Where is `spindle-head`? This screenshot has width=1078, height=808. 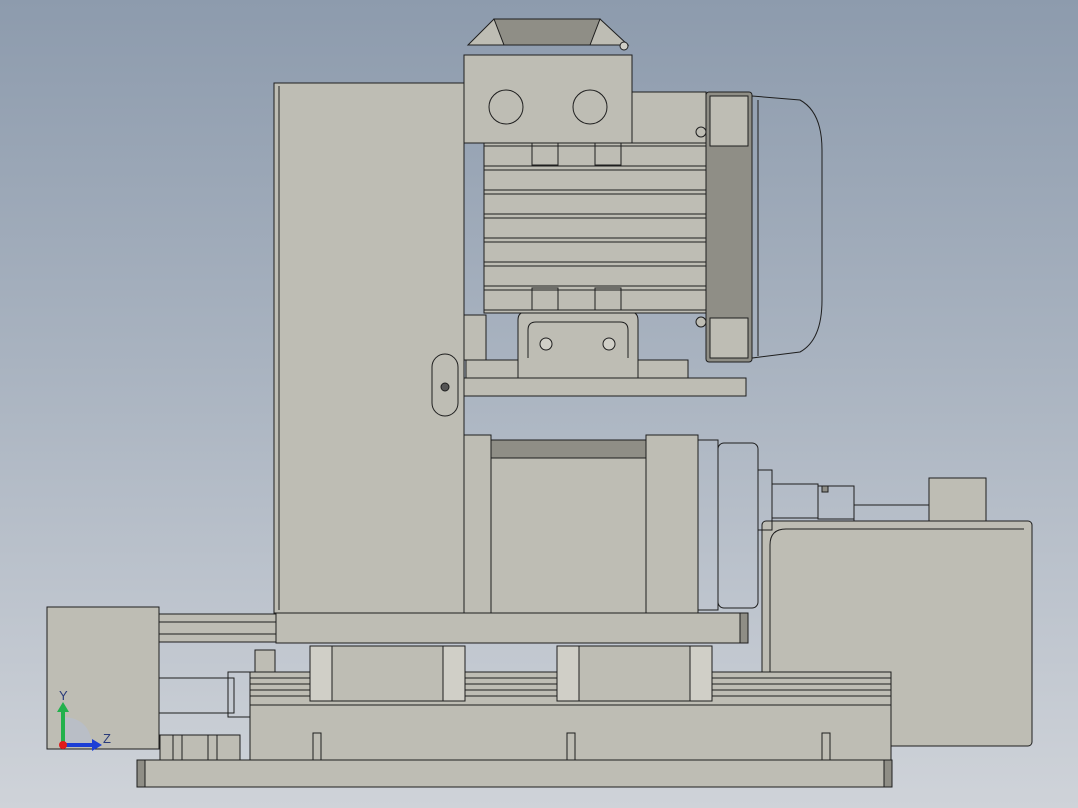
spindle-head is located at coordinates (611, 524).